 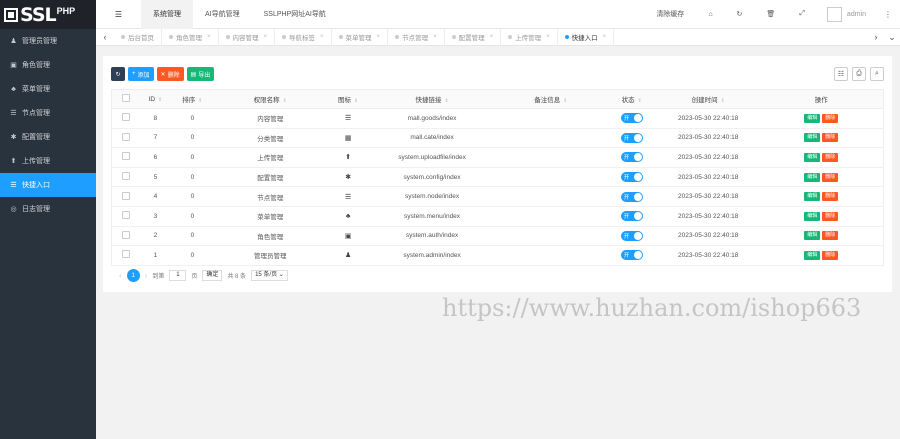 What do you see at coordinates (670, 14) in the screenshot?
I see `clear-cache-link: 清除缓存` at bounding box center [670, 14].